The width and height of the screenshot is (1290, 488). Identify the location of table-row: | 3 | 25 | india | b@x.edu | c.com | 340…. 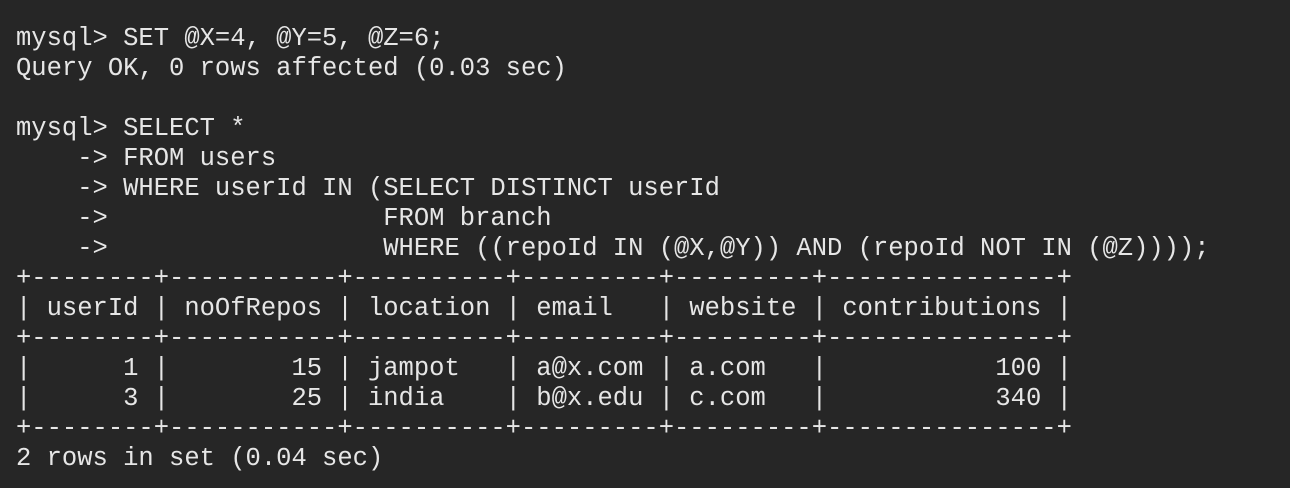
(544, 398).